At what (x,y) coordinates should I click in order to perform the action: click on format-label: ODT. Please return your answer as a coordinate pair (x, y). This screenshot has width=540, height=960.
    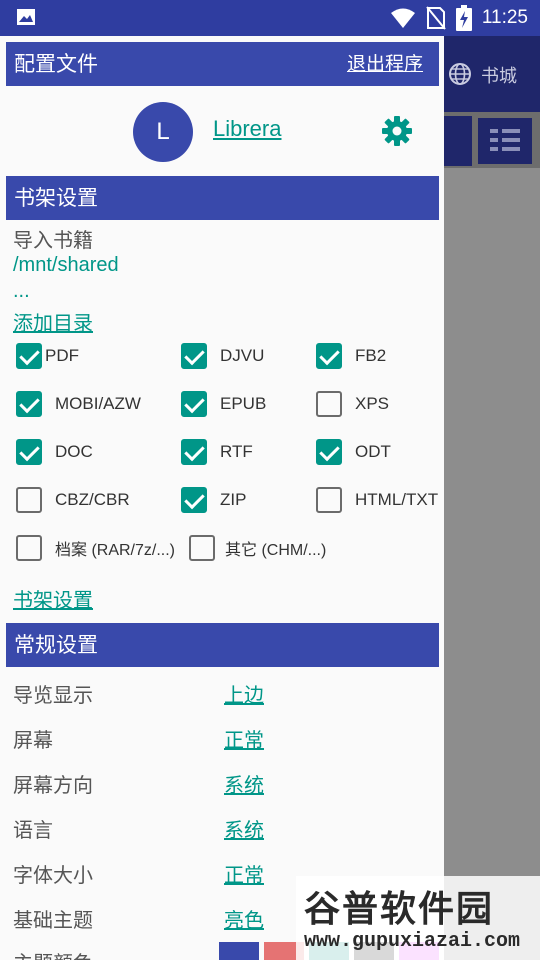
    Looking at the image, I should click on (373, 451).